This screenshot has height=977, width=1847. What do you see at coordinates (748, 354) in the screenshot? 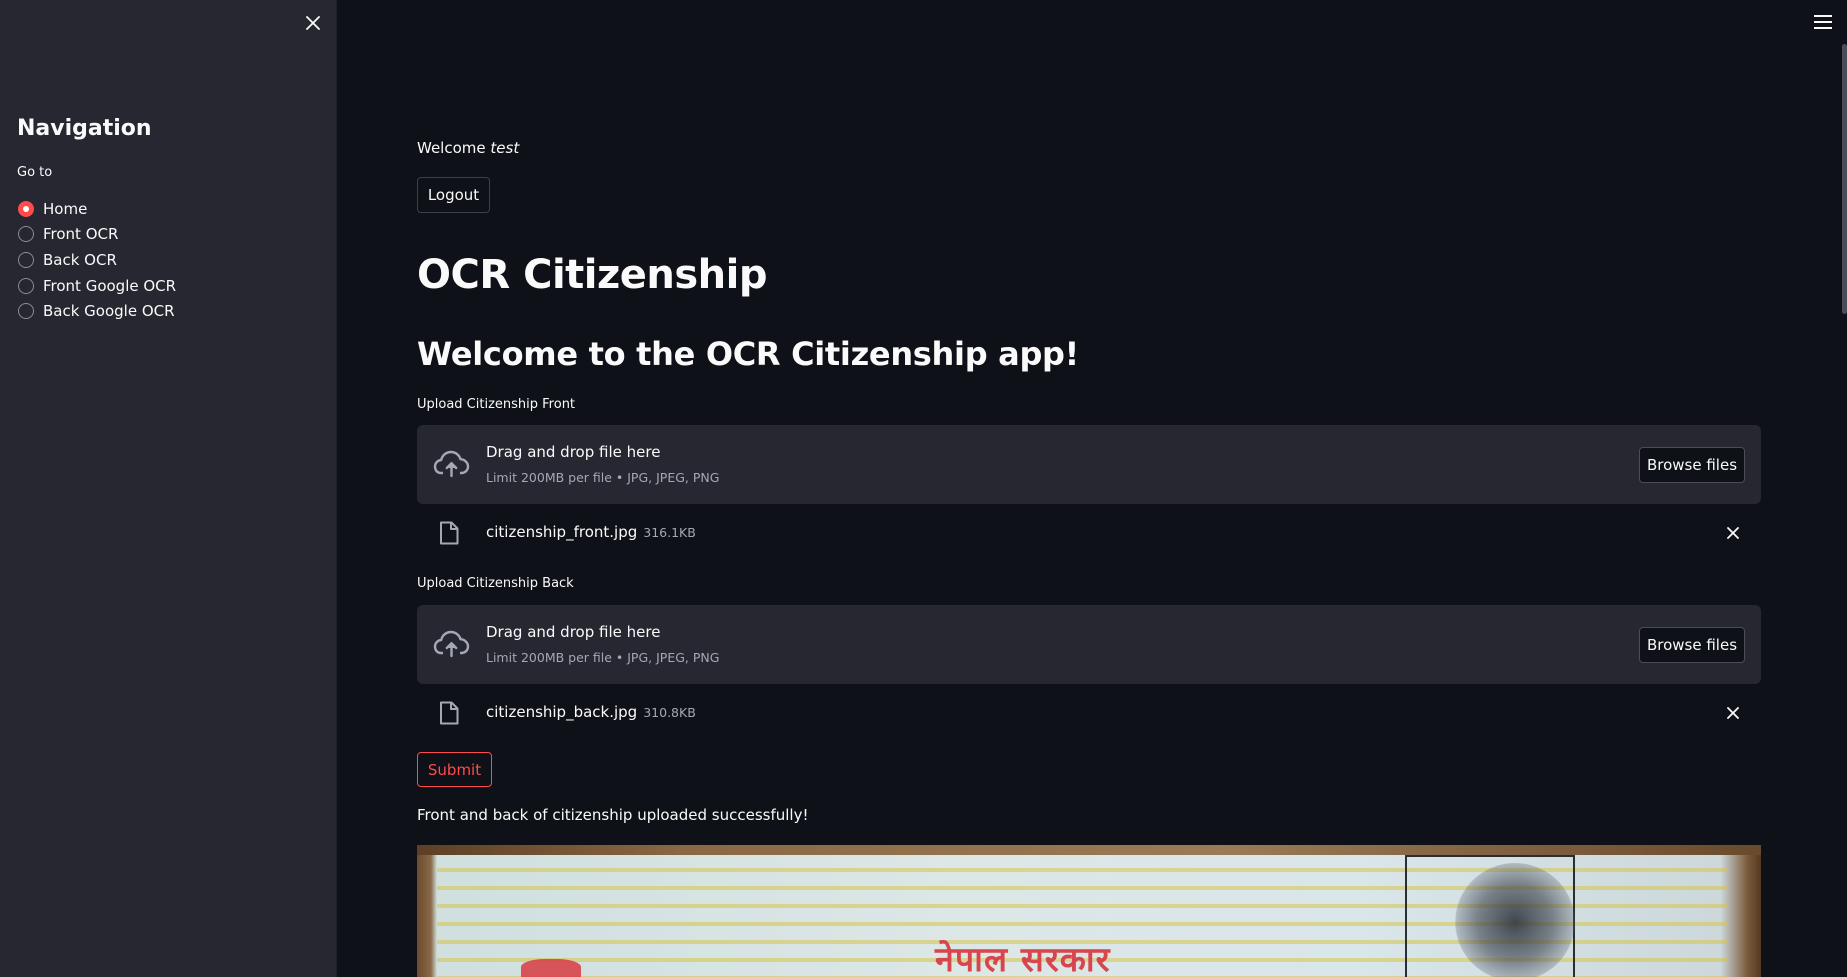
I see `page-subtitle: Welcome to the OCR Citizenship app!` at bounding box center [748, 354].